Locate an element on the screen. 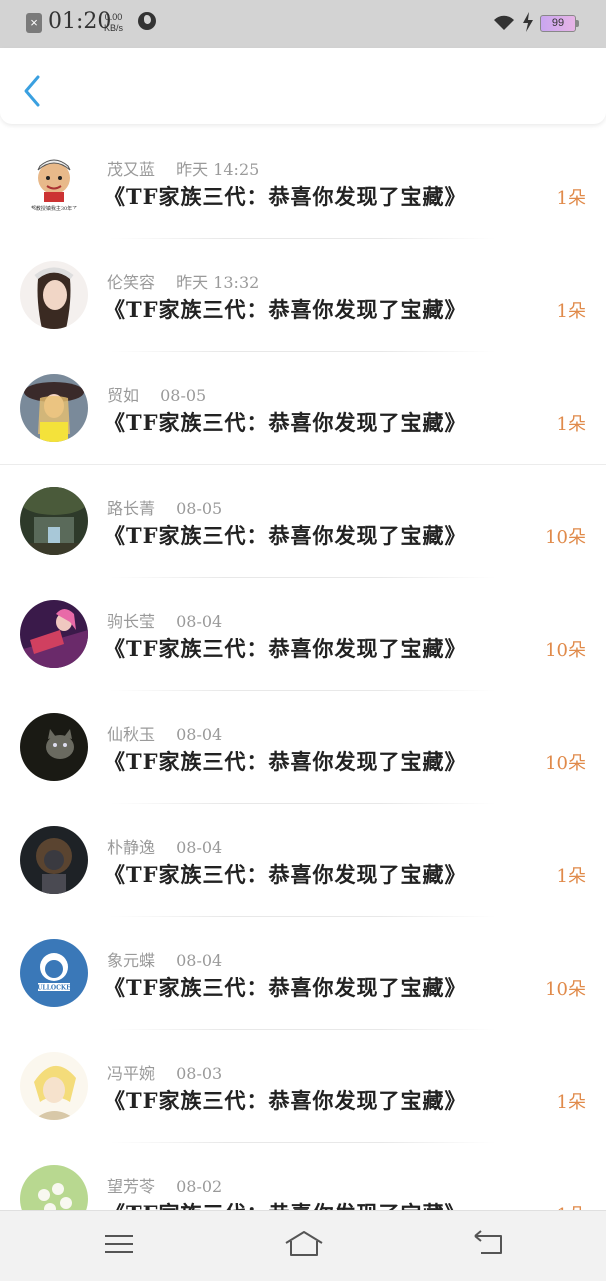 Image resolution: width=606 pixels, height=1281 pixels. wifi-icon is located at coordinates (504, 22).